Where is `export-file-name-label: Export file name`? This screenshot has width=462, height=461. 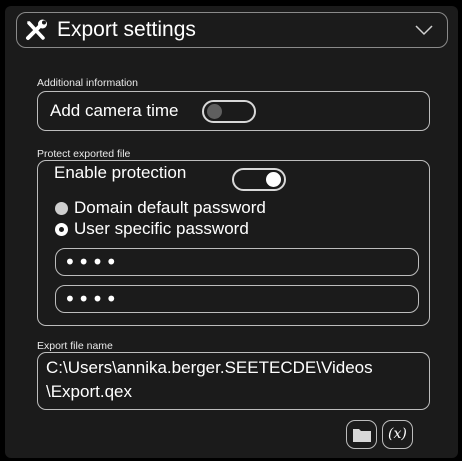 export-file-name-label: Export file name is located at coordinates (75, 346).